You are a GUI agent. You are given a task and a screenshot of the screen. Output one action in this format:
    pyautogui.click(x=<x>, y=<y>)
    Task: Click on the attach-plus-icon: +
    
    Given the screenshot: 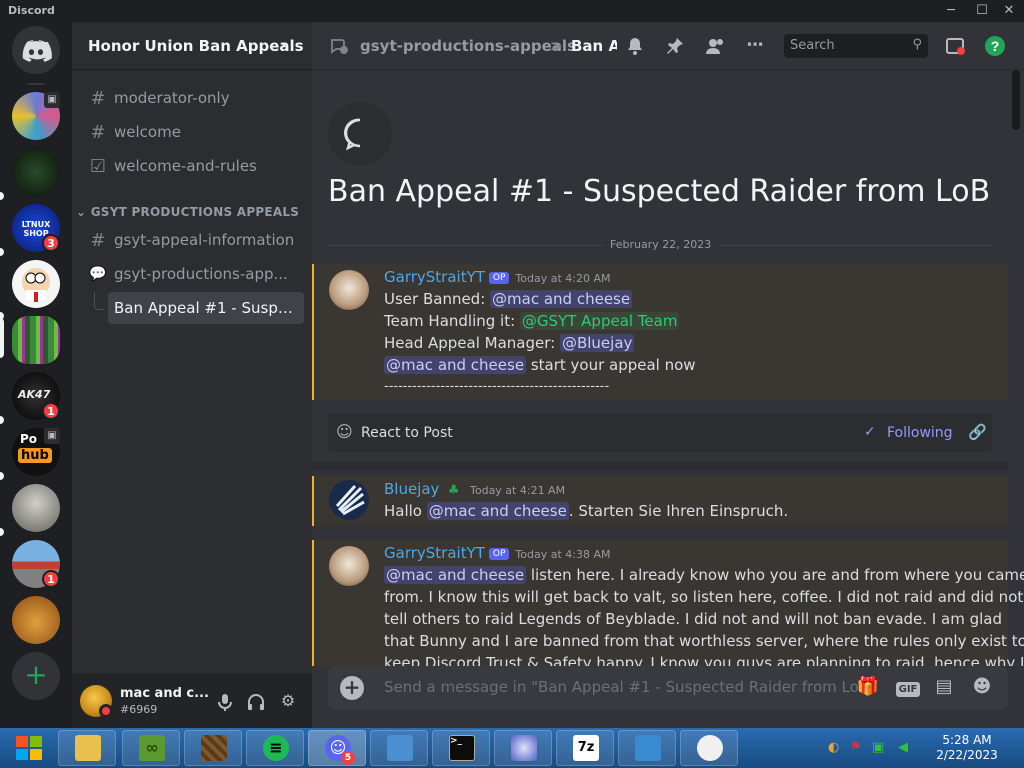 What is the action you would take?
    pyautogui.click(x=352, y=688)
    